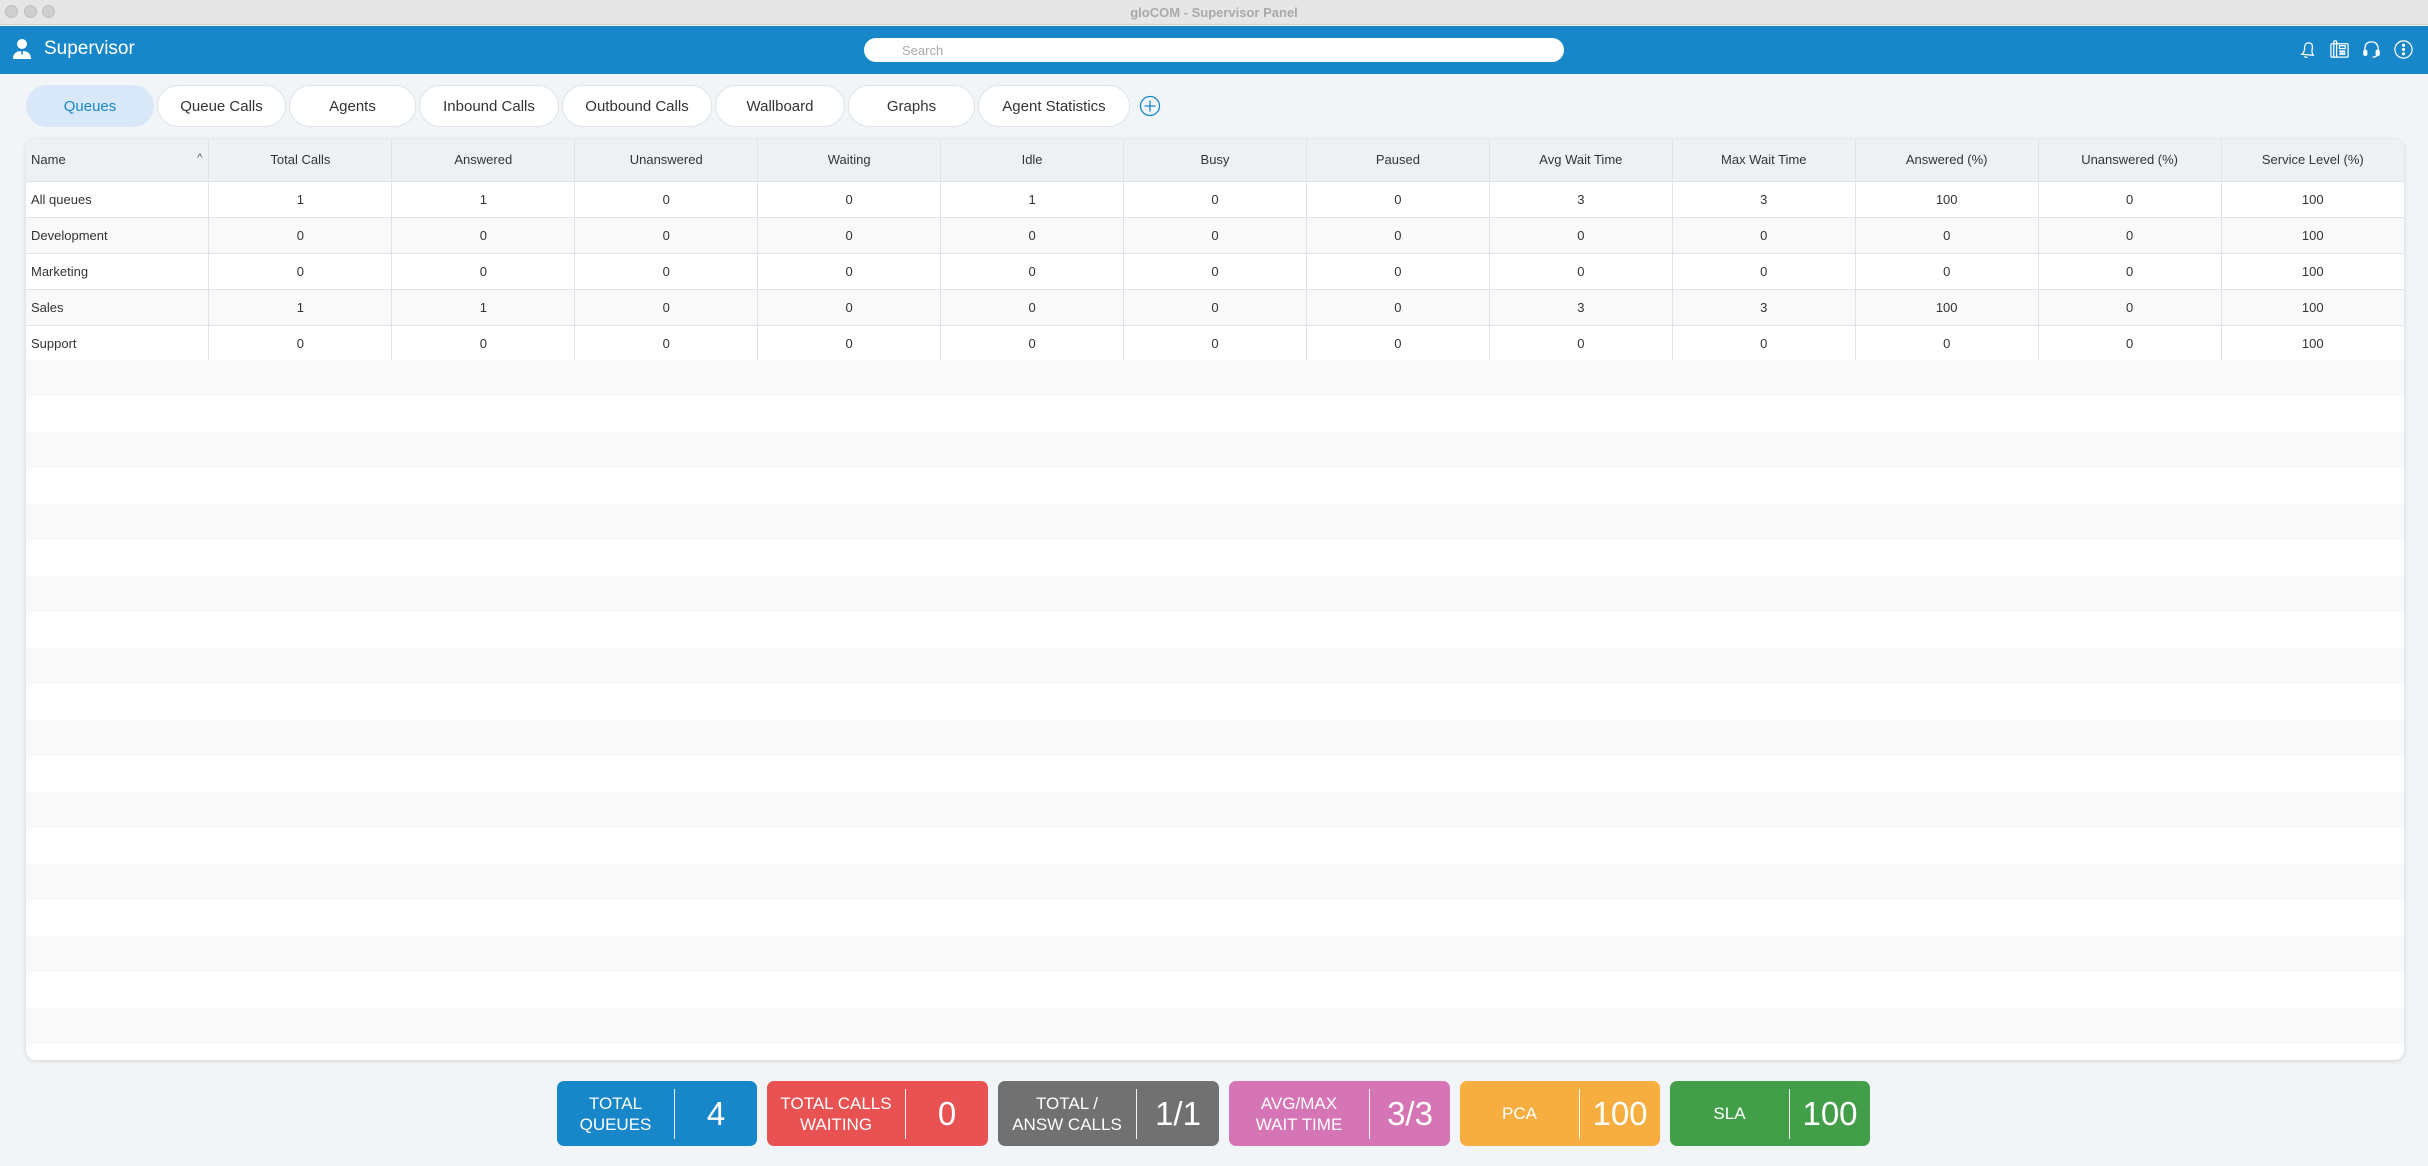 The image size is (2428, 1166). I want to click on table-row: Sales 1 1 0 0 0 0 0 3 3 100 0 100, so click(1215, 307).